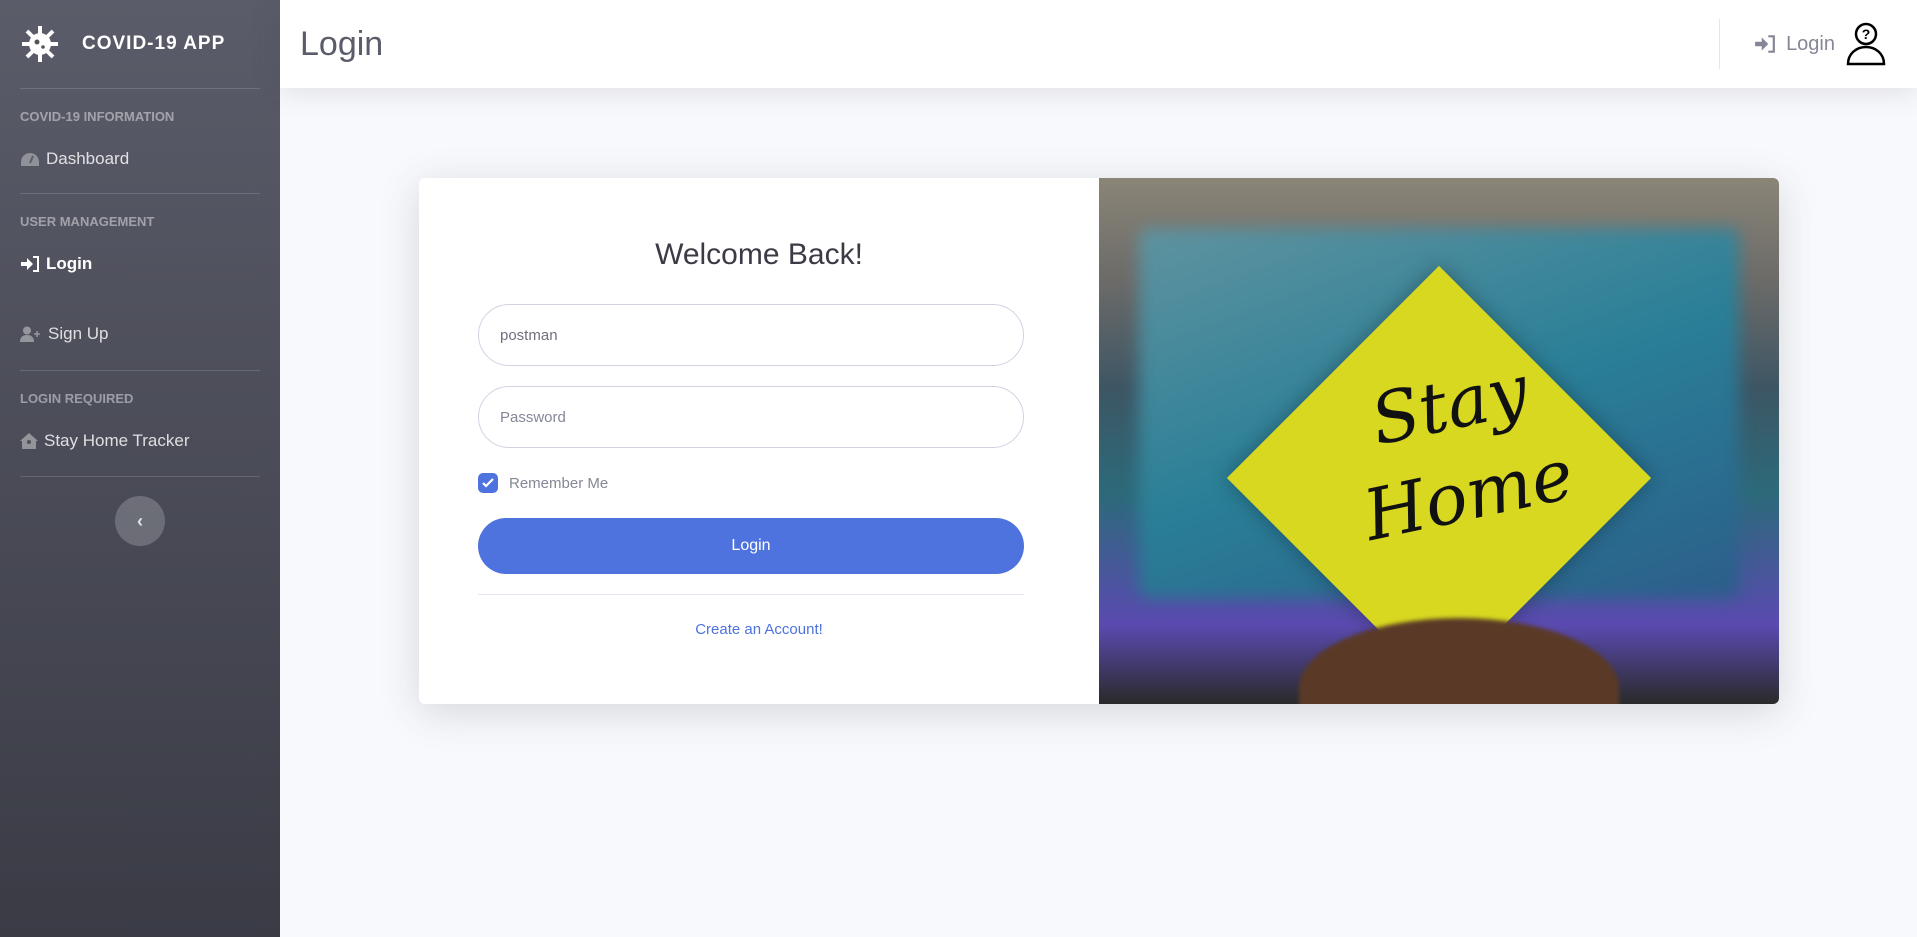 This screenshot has width=1917, height=937. What do you see at coordinates (30, 159) in the screenshot?
I see `tachometer-icon` at bounding box center [30, 159].